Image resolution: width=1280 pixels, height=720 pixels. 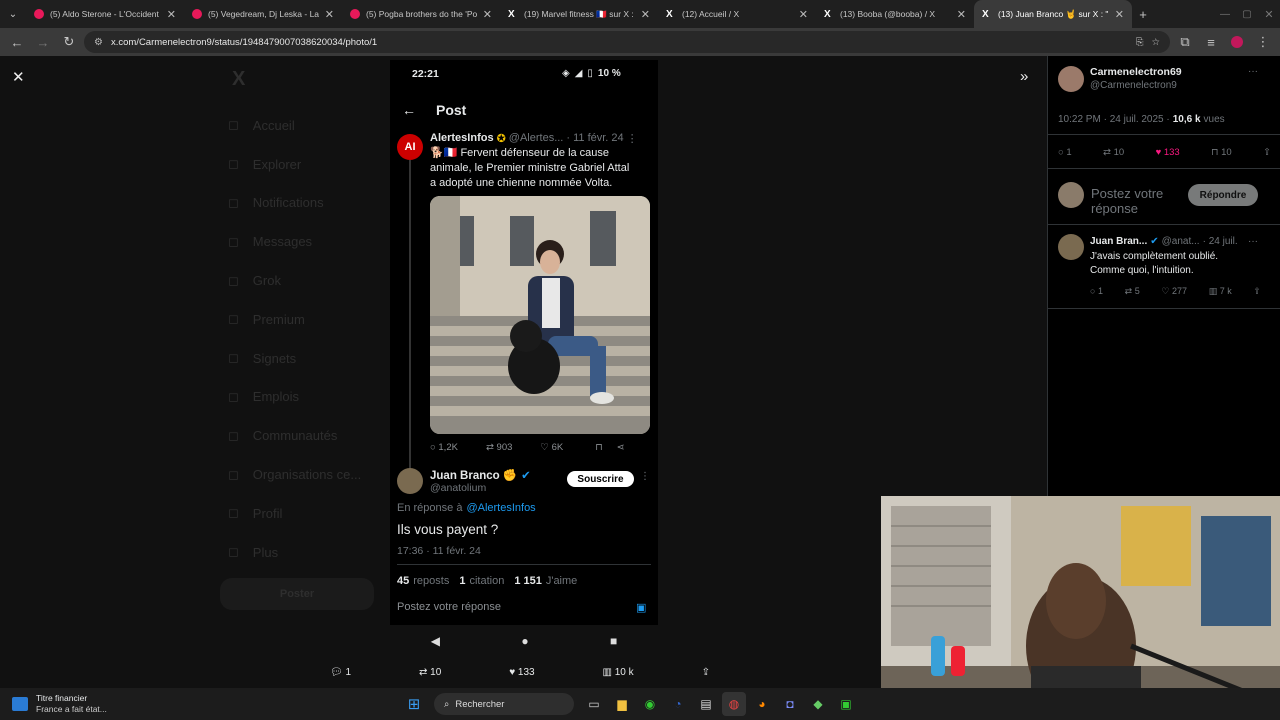 I want to click on share-icon: ⇪, so click(x=706, y=672).